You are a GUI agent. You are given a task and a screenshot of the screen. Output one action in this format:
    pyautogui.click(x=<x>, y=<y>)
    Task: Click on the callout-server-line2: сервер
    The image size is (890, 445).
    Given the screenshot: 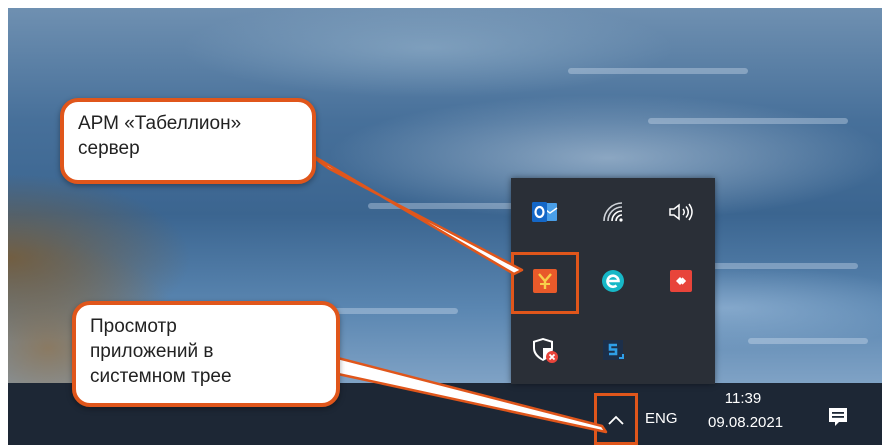 What is the action you would take?
    pyautogui.click(x=109, y=148)
    